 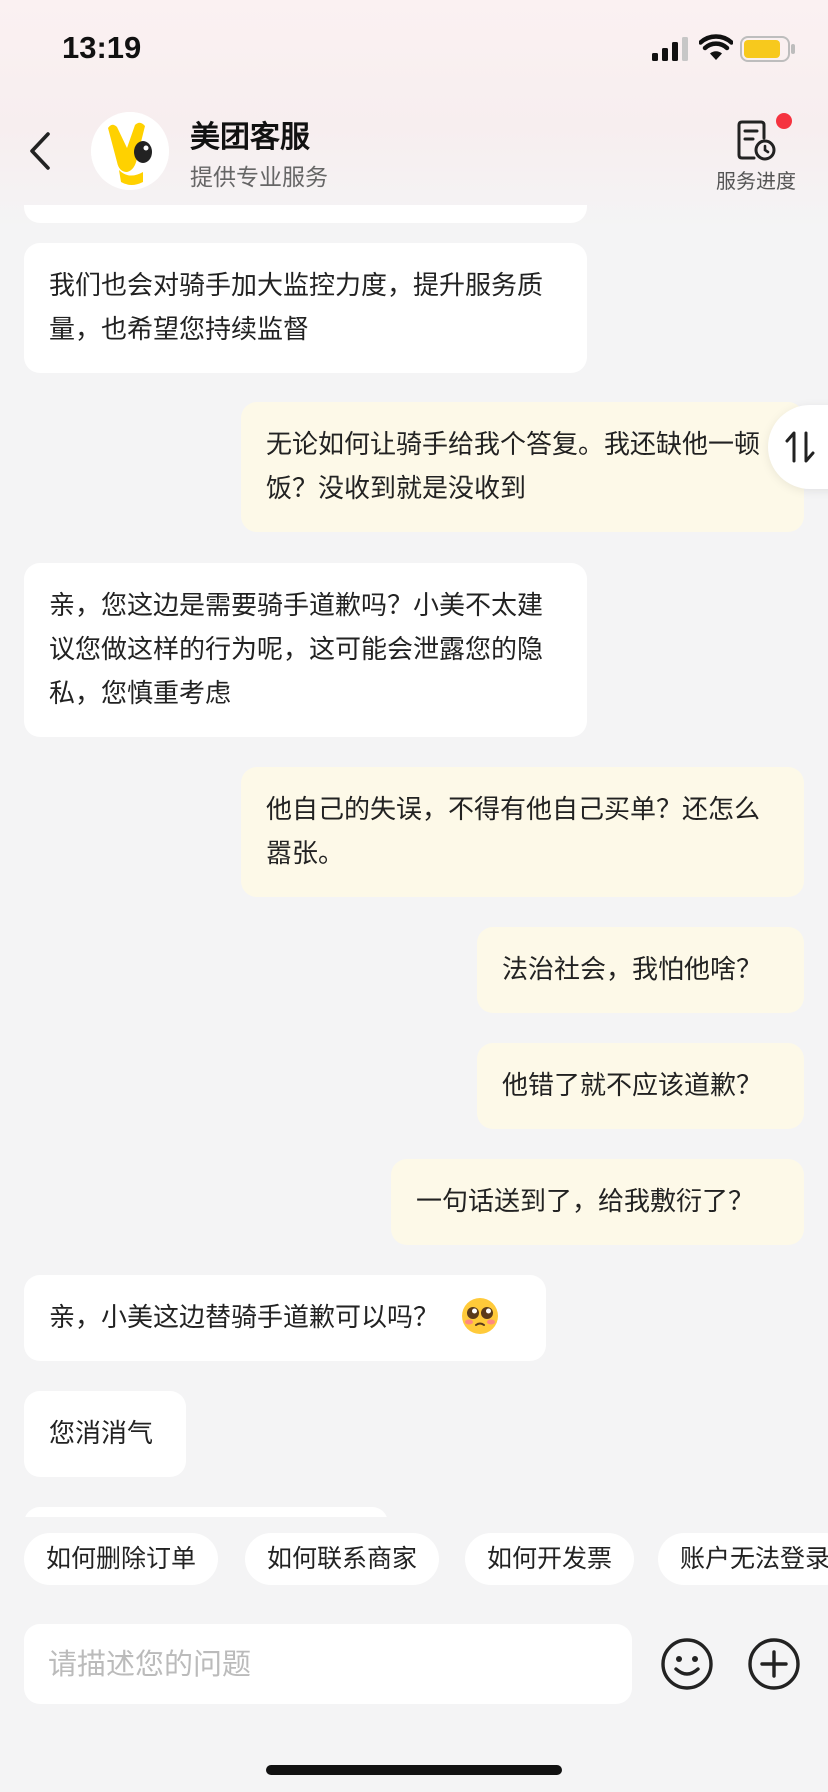 I want to click on message-text: 法治社会，我怕他啥？, so click(x=632, y=970).